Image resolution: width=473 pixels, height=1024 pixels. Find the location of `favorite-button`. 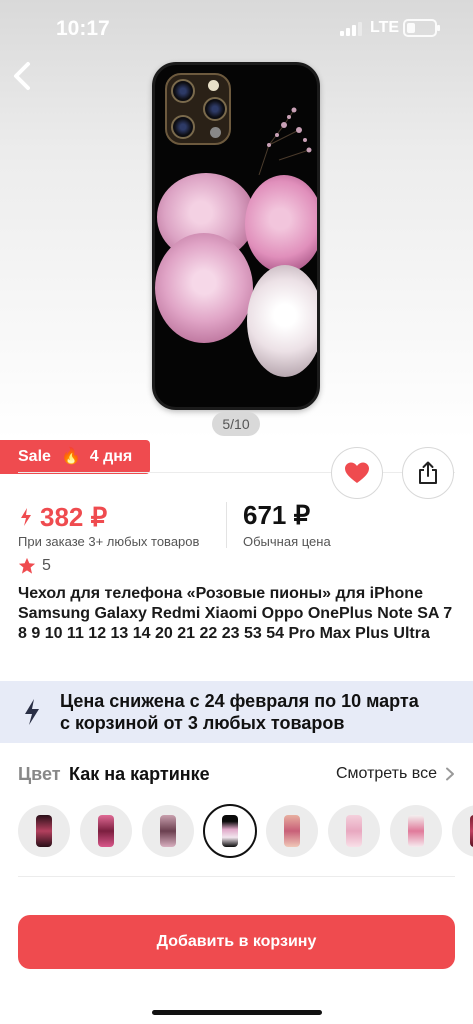

favorite-button is located at coordinates (357, 473).